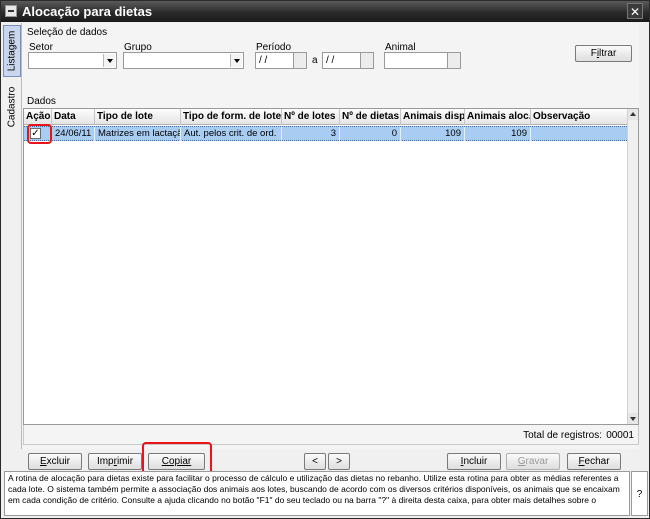 This screenshot has height=519, width=650. Describe the element at coordinates (433, 134) in the screenshot. I see `animais-disp-cell: 109` at that location.